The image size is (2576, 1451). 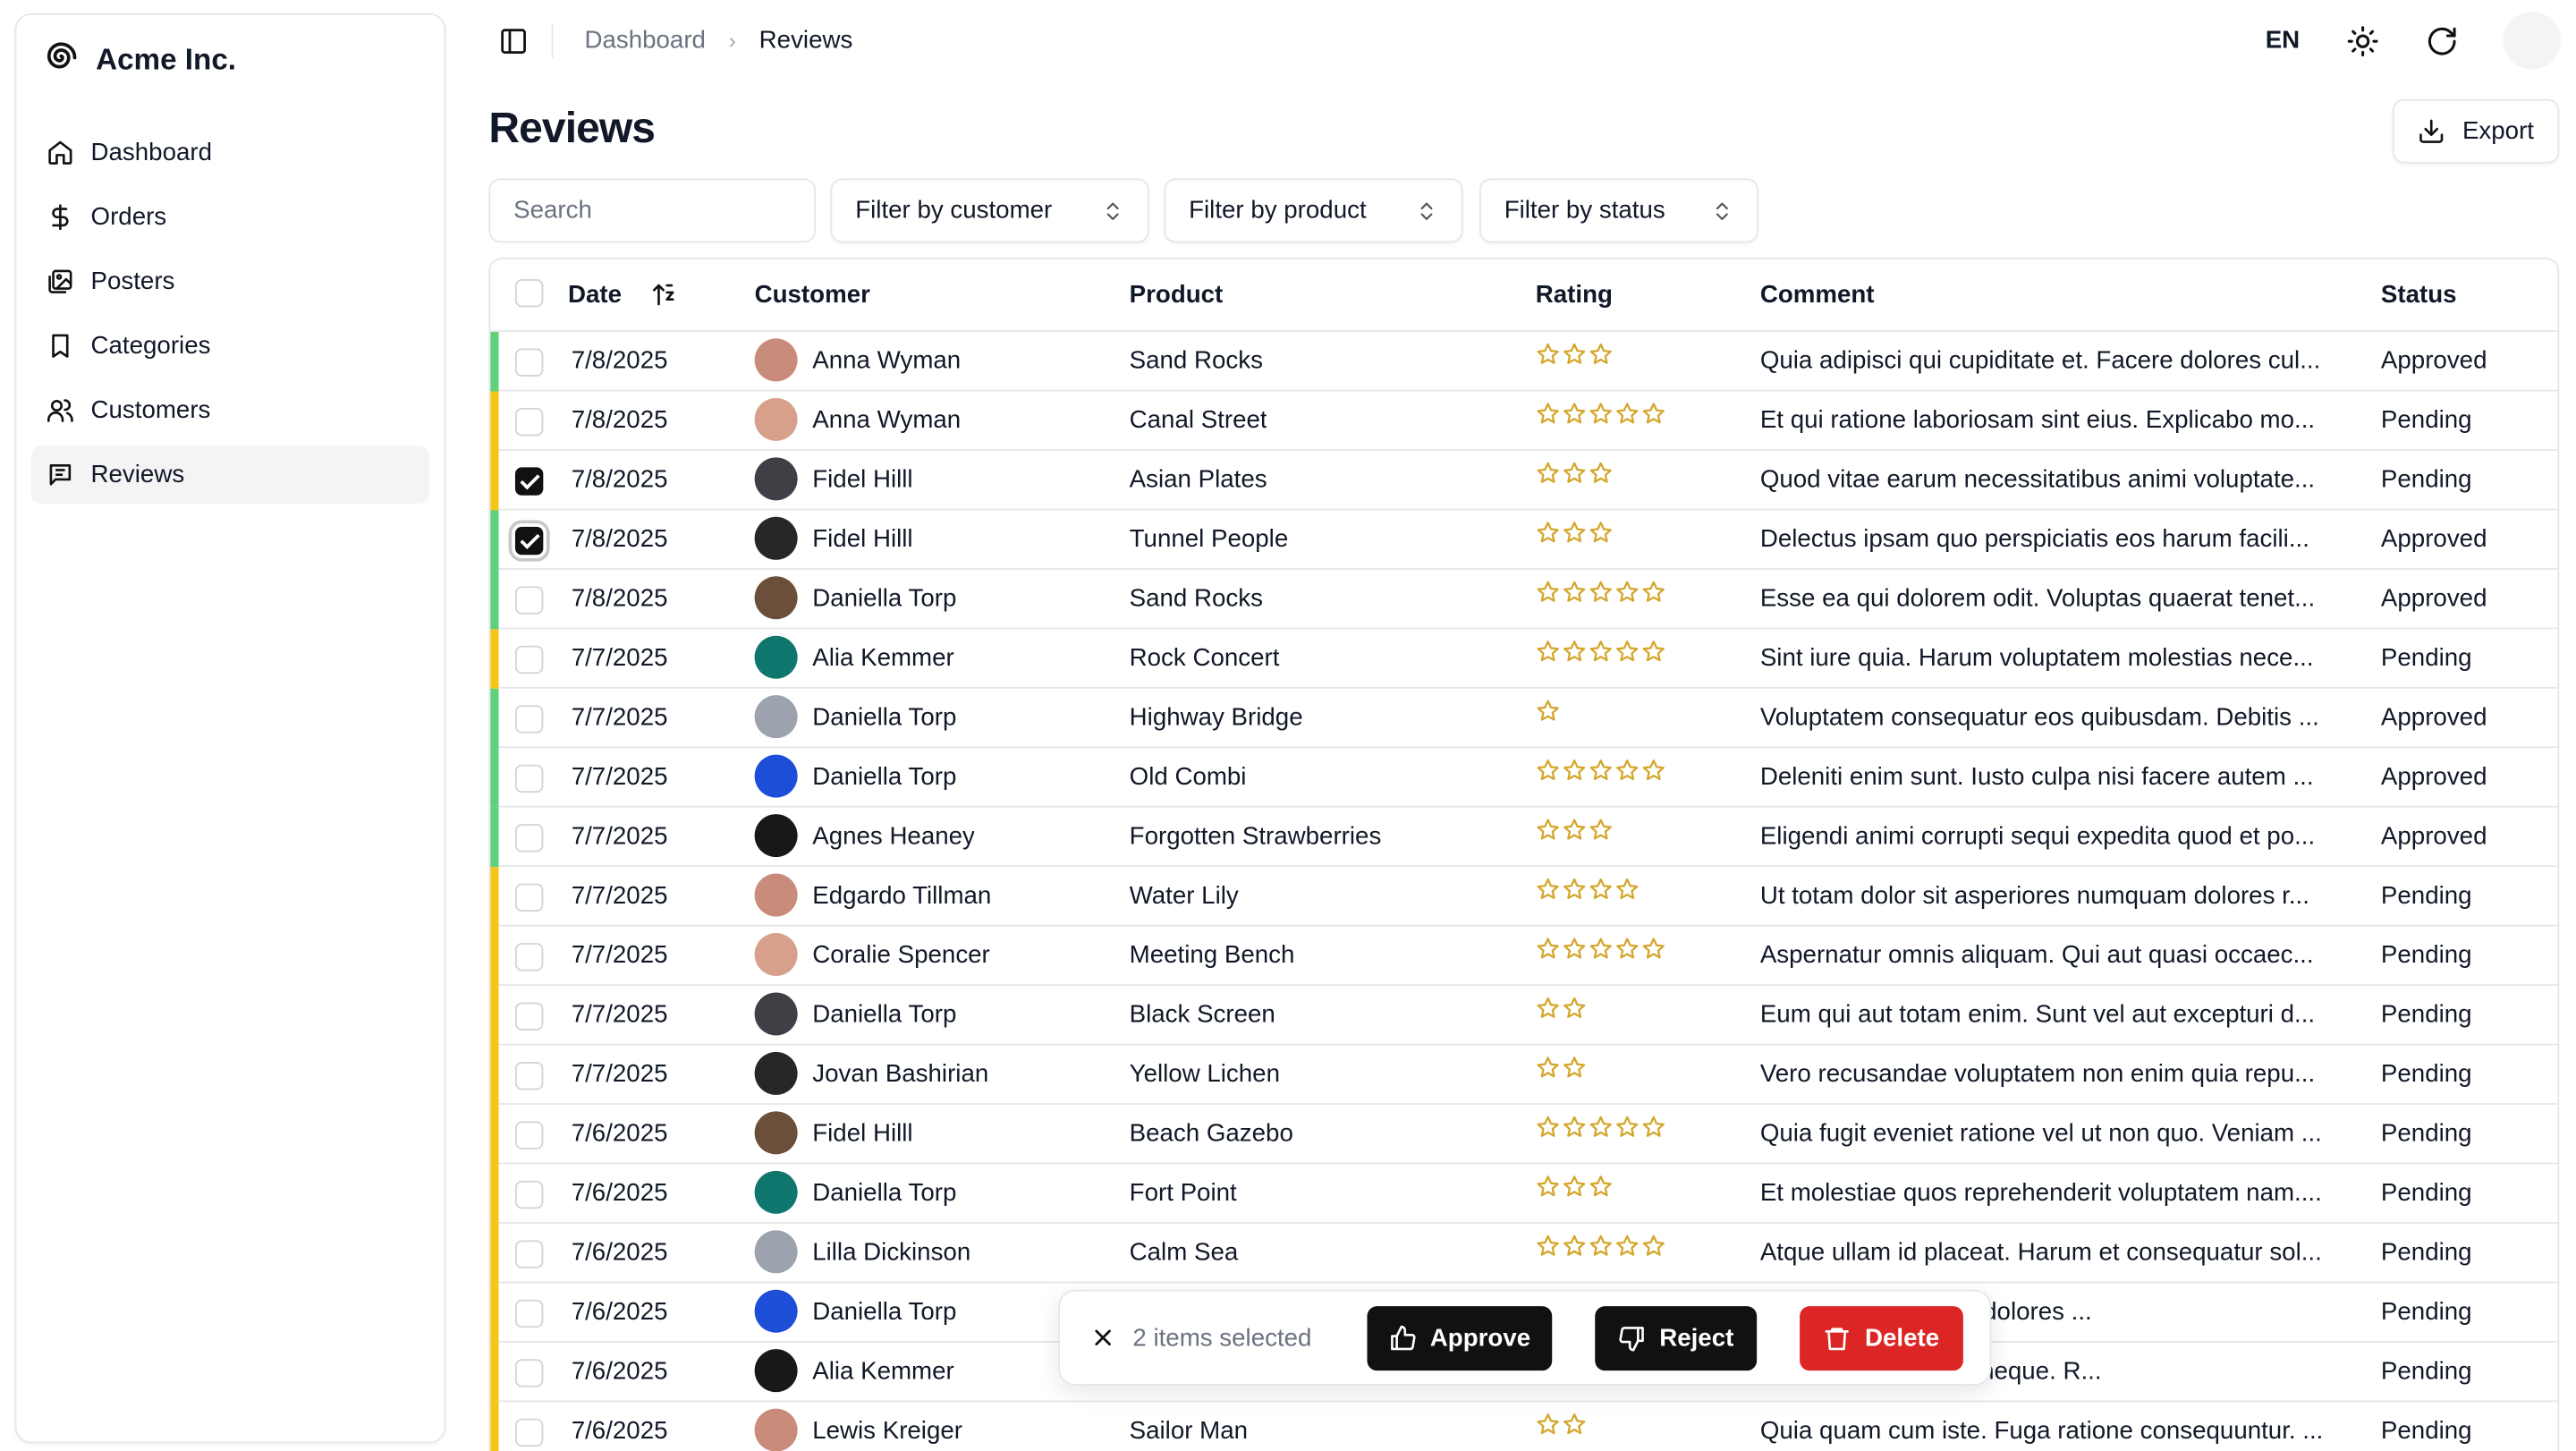 I want to click on customer-cell: Lilla Dickinson, so click(x=891, y=1253).